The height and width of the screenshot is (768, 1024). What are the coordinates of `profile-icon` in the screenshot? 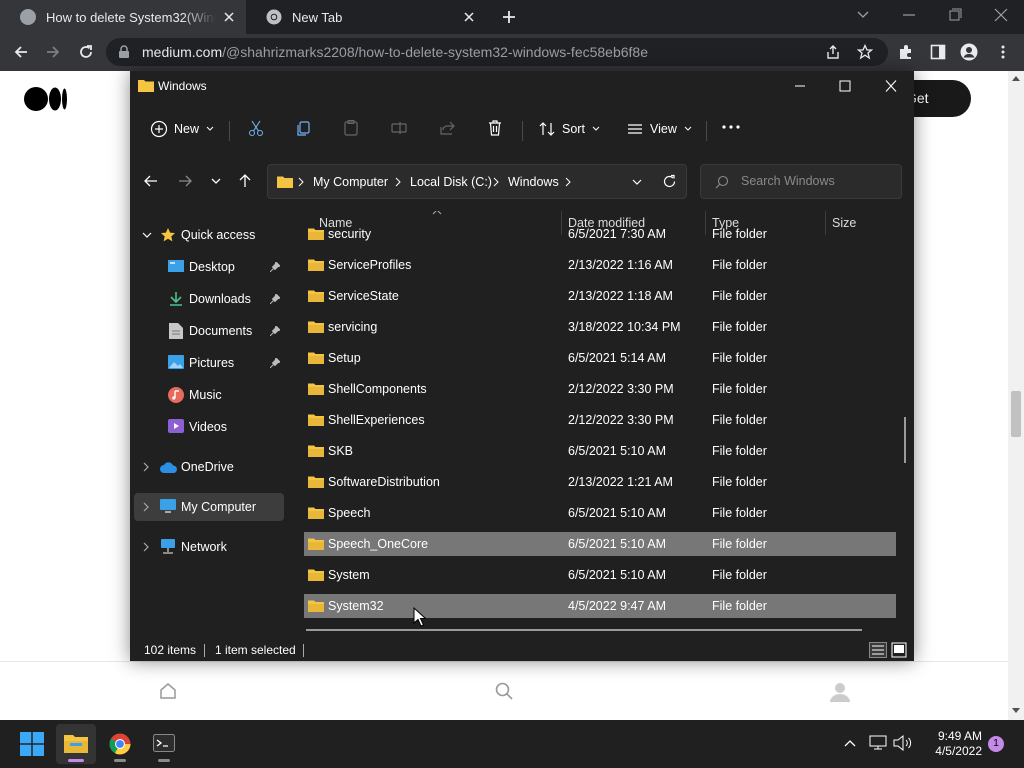 It's located at (969, 52).